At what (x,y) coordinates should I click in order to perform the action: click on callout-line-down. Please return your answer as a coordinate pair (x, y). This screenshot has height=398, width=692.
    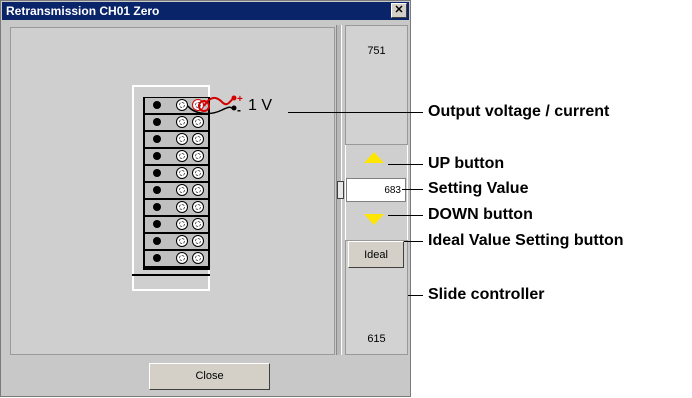
    Looking at the image, I should click on (405, 215).